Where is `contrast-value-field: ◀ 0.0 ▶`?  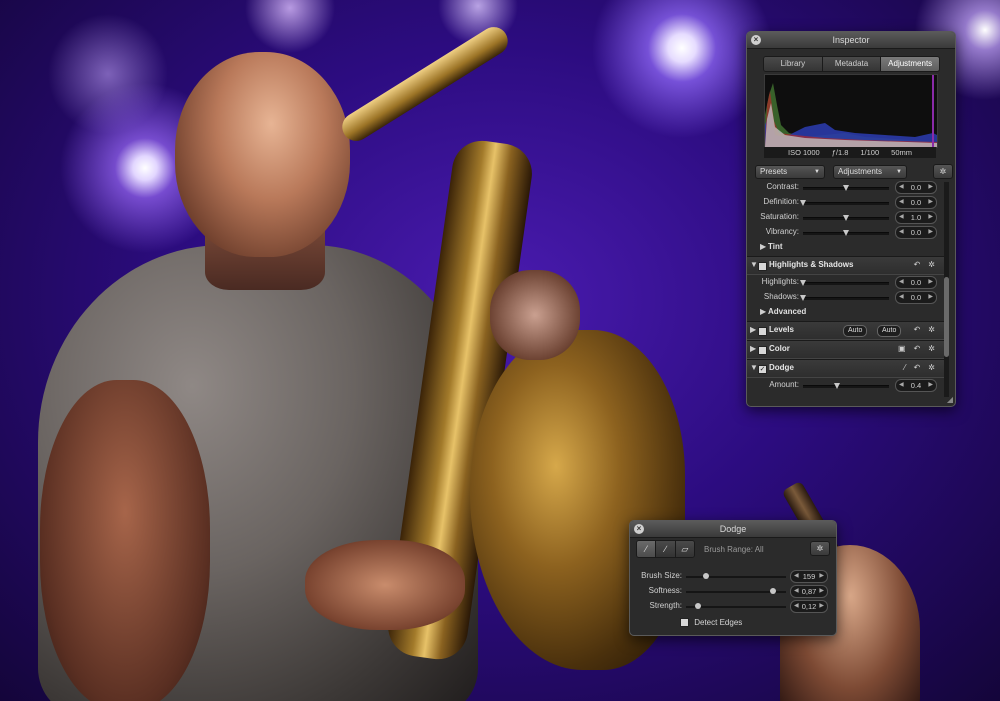 contrast-value-field: ◀ 0.0 ▶ is located at coordinates (916, 187).